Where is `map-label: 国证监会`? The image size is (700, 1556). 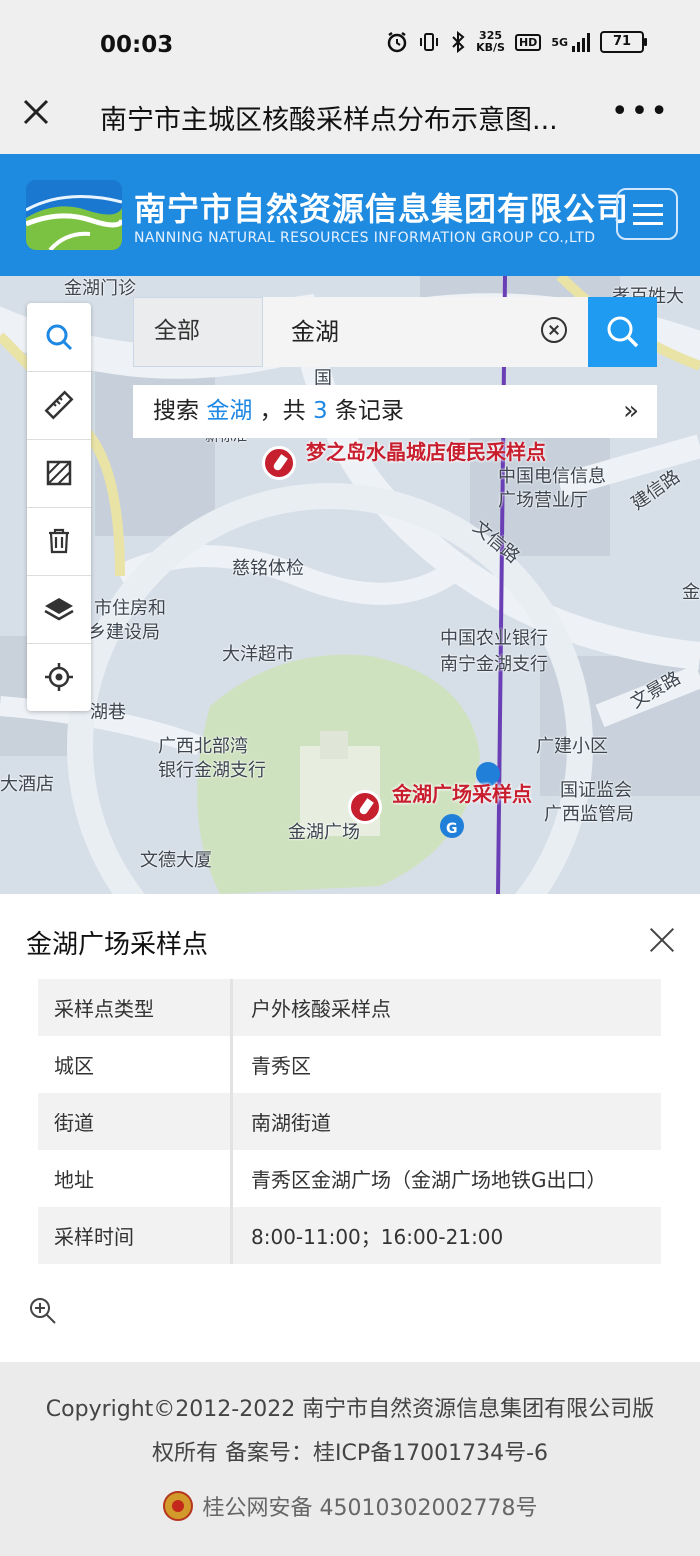 map-label: 国证监会 is located at coordinates (596, 790).